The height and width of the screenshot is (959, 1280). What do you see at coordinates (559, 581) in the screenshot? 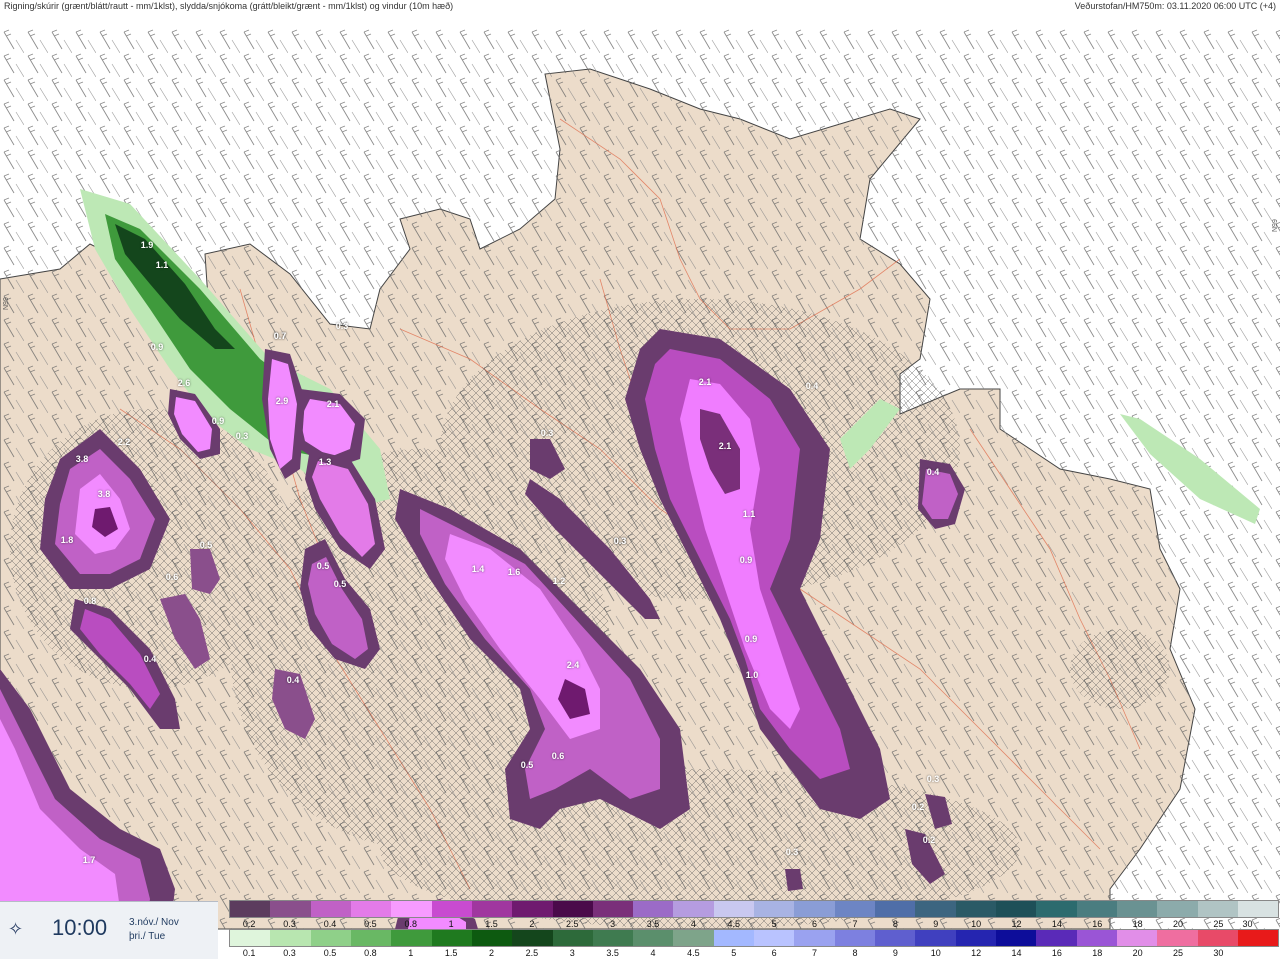
I see `value-label: 1.2` at bounding box center [559, 581].